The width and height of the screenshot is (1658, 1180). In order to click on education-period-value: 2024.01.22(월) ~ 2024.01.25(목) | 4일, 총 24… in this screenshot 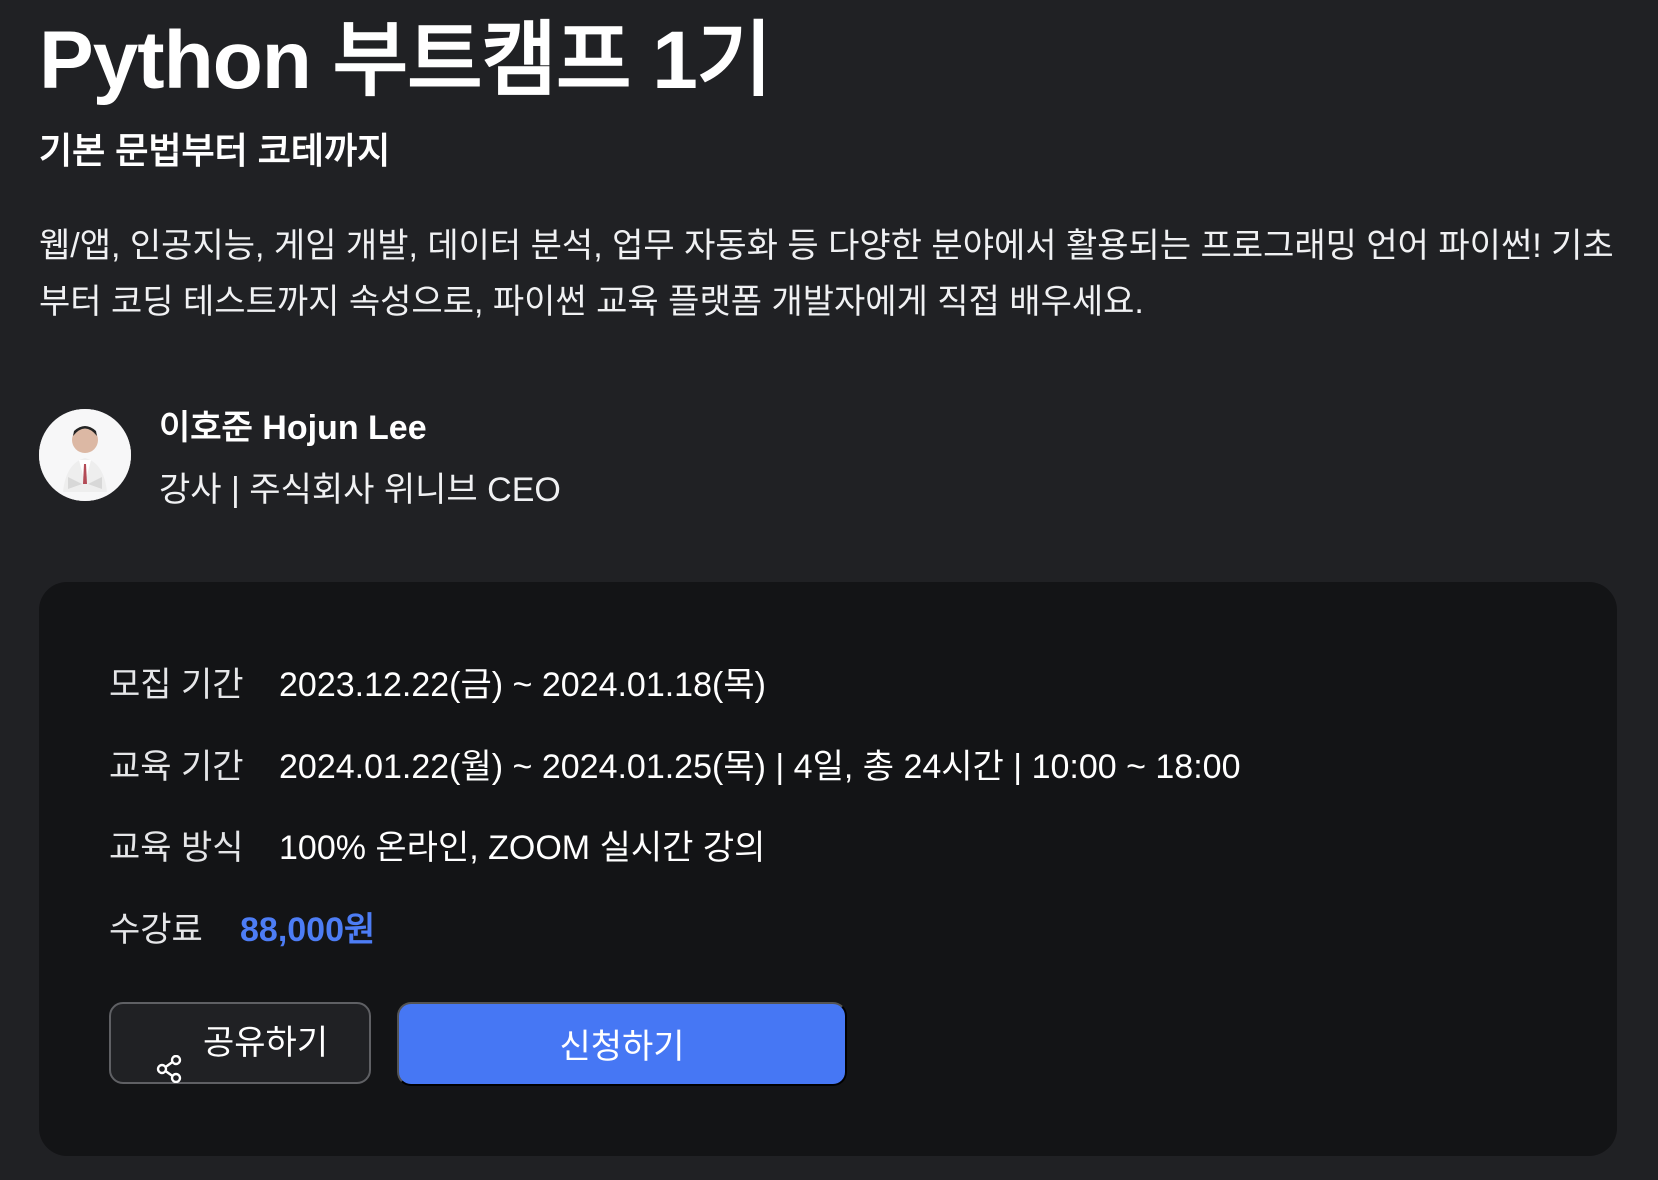, I will do `click(760, 767)`.